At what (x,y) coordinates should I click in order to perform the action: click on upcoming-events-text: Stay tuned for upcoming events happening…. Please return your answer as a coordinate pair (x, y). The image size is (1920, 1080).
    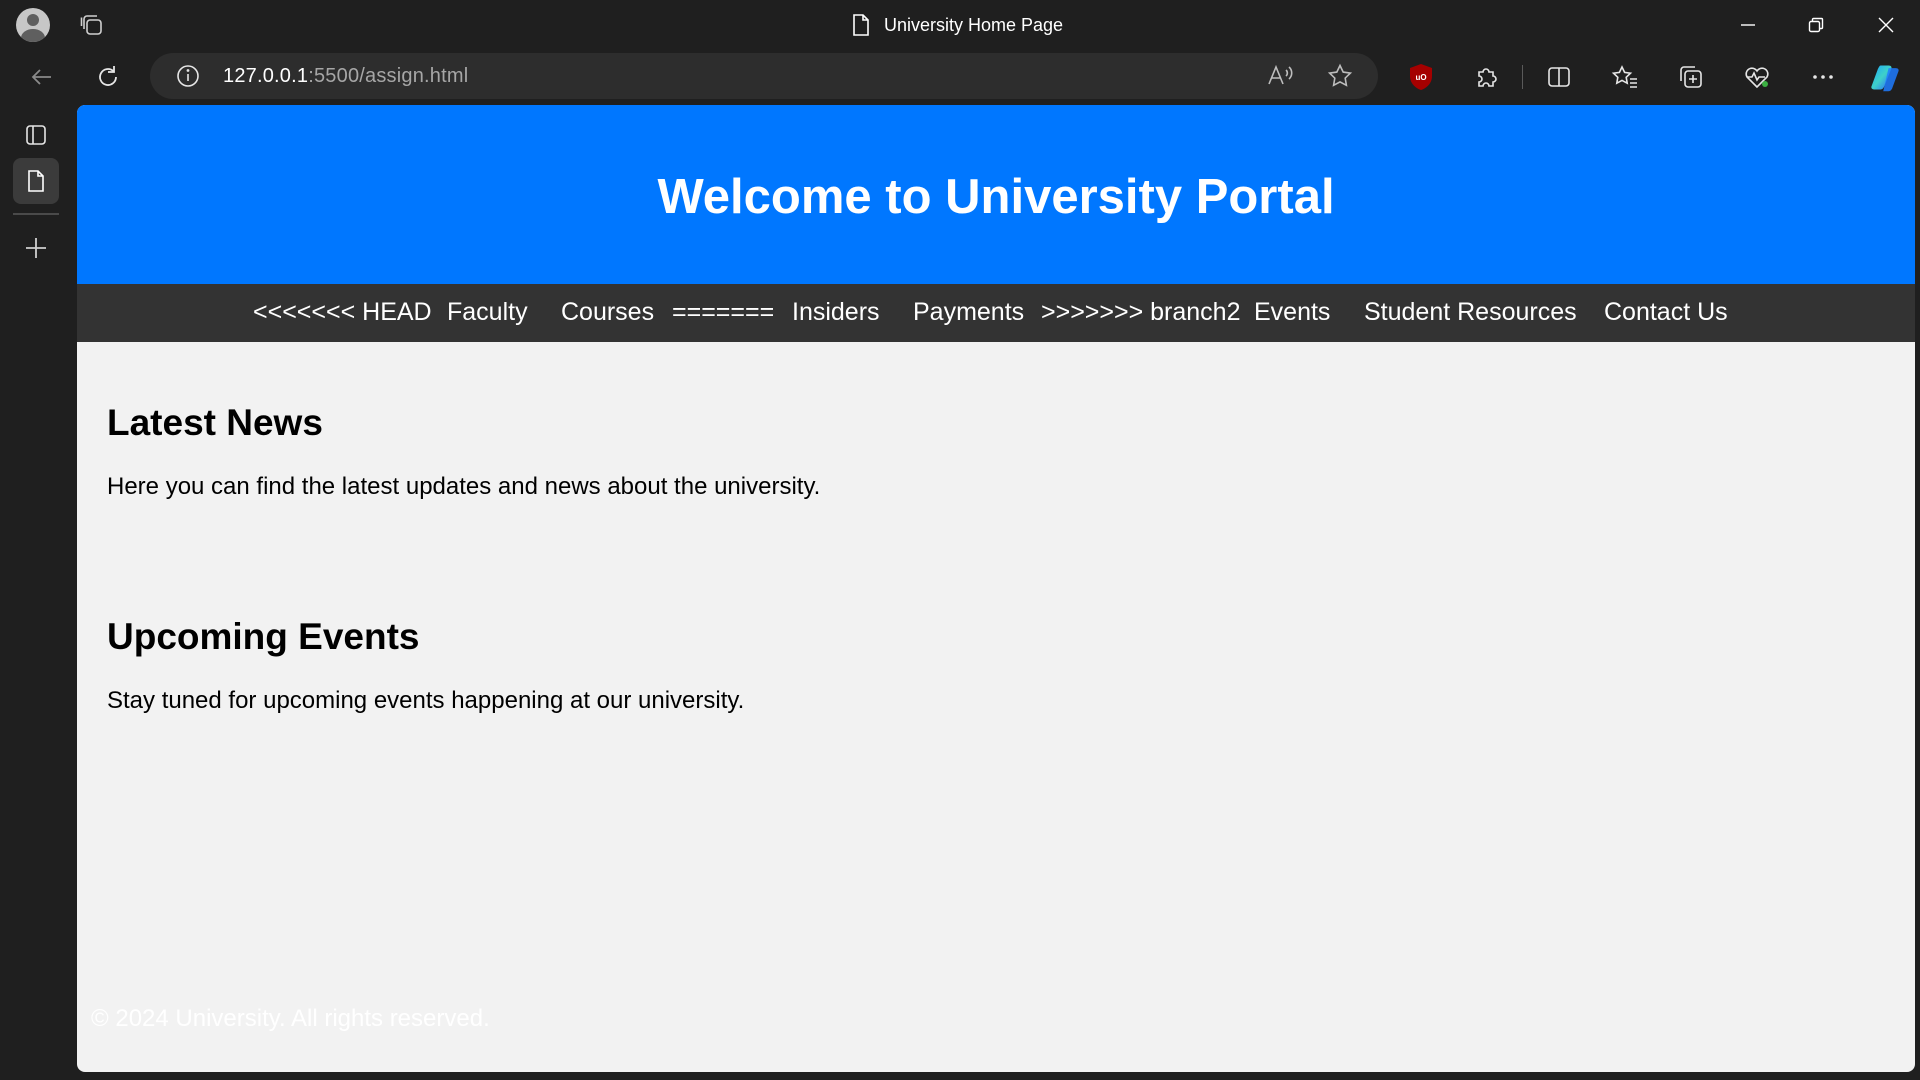
    Looking at the image, I should click on (426, 700).